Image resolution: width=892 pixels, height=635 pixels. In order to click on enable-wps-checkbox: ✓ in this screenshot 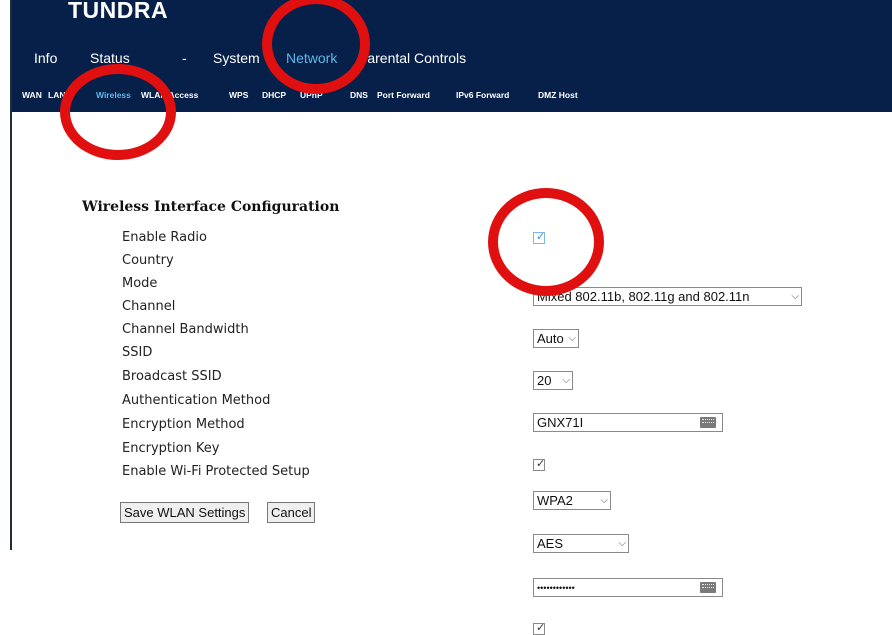, I will do `click(539, 628)`.